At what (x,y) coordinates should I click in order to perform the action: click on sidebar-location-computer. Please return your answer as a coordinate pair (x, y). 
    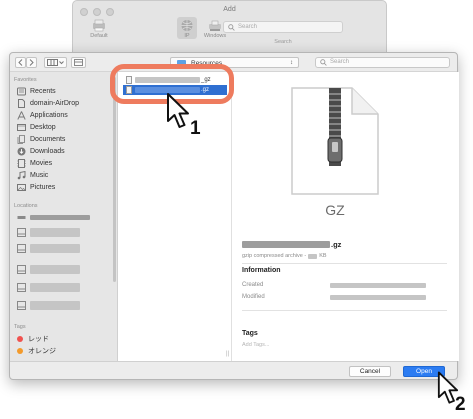
    Looking at the image, I should click on (64, 217).